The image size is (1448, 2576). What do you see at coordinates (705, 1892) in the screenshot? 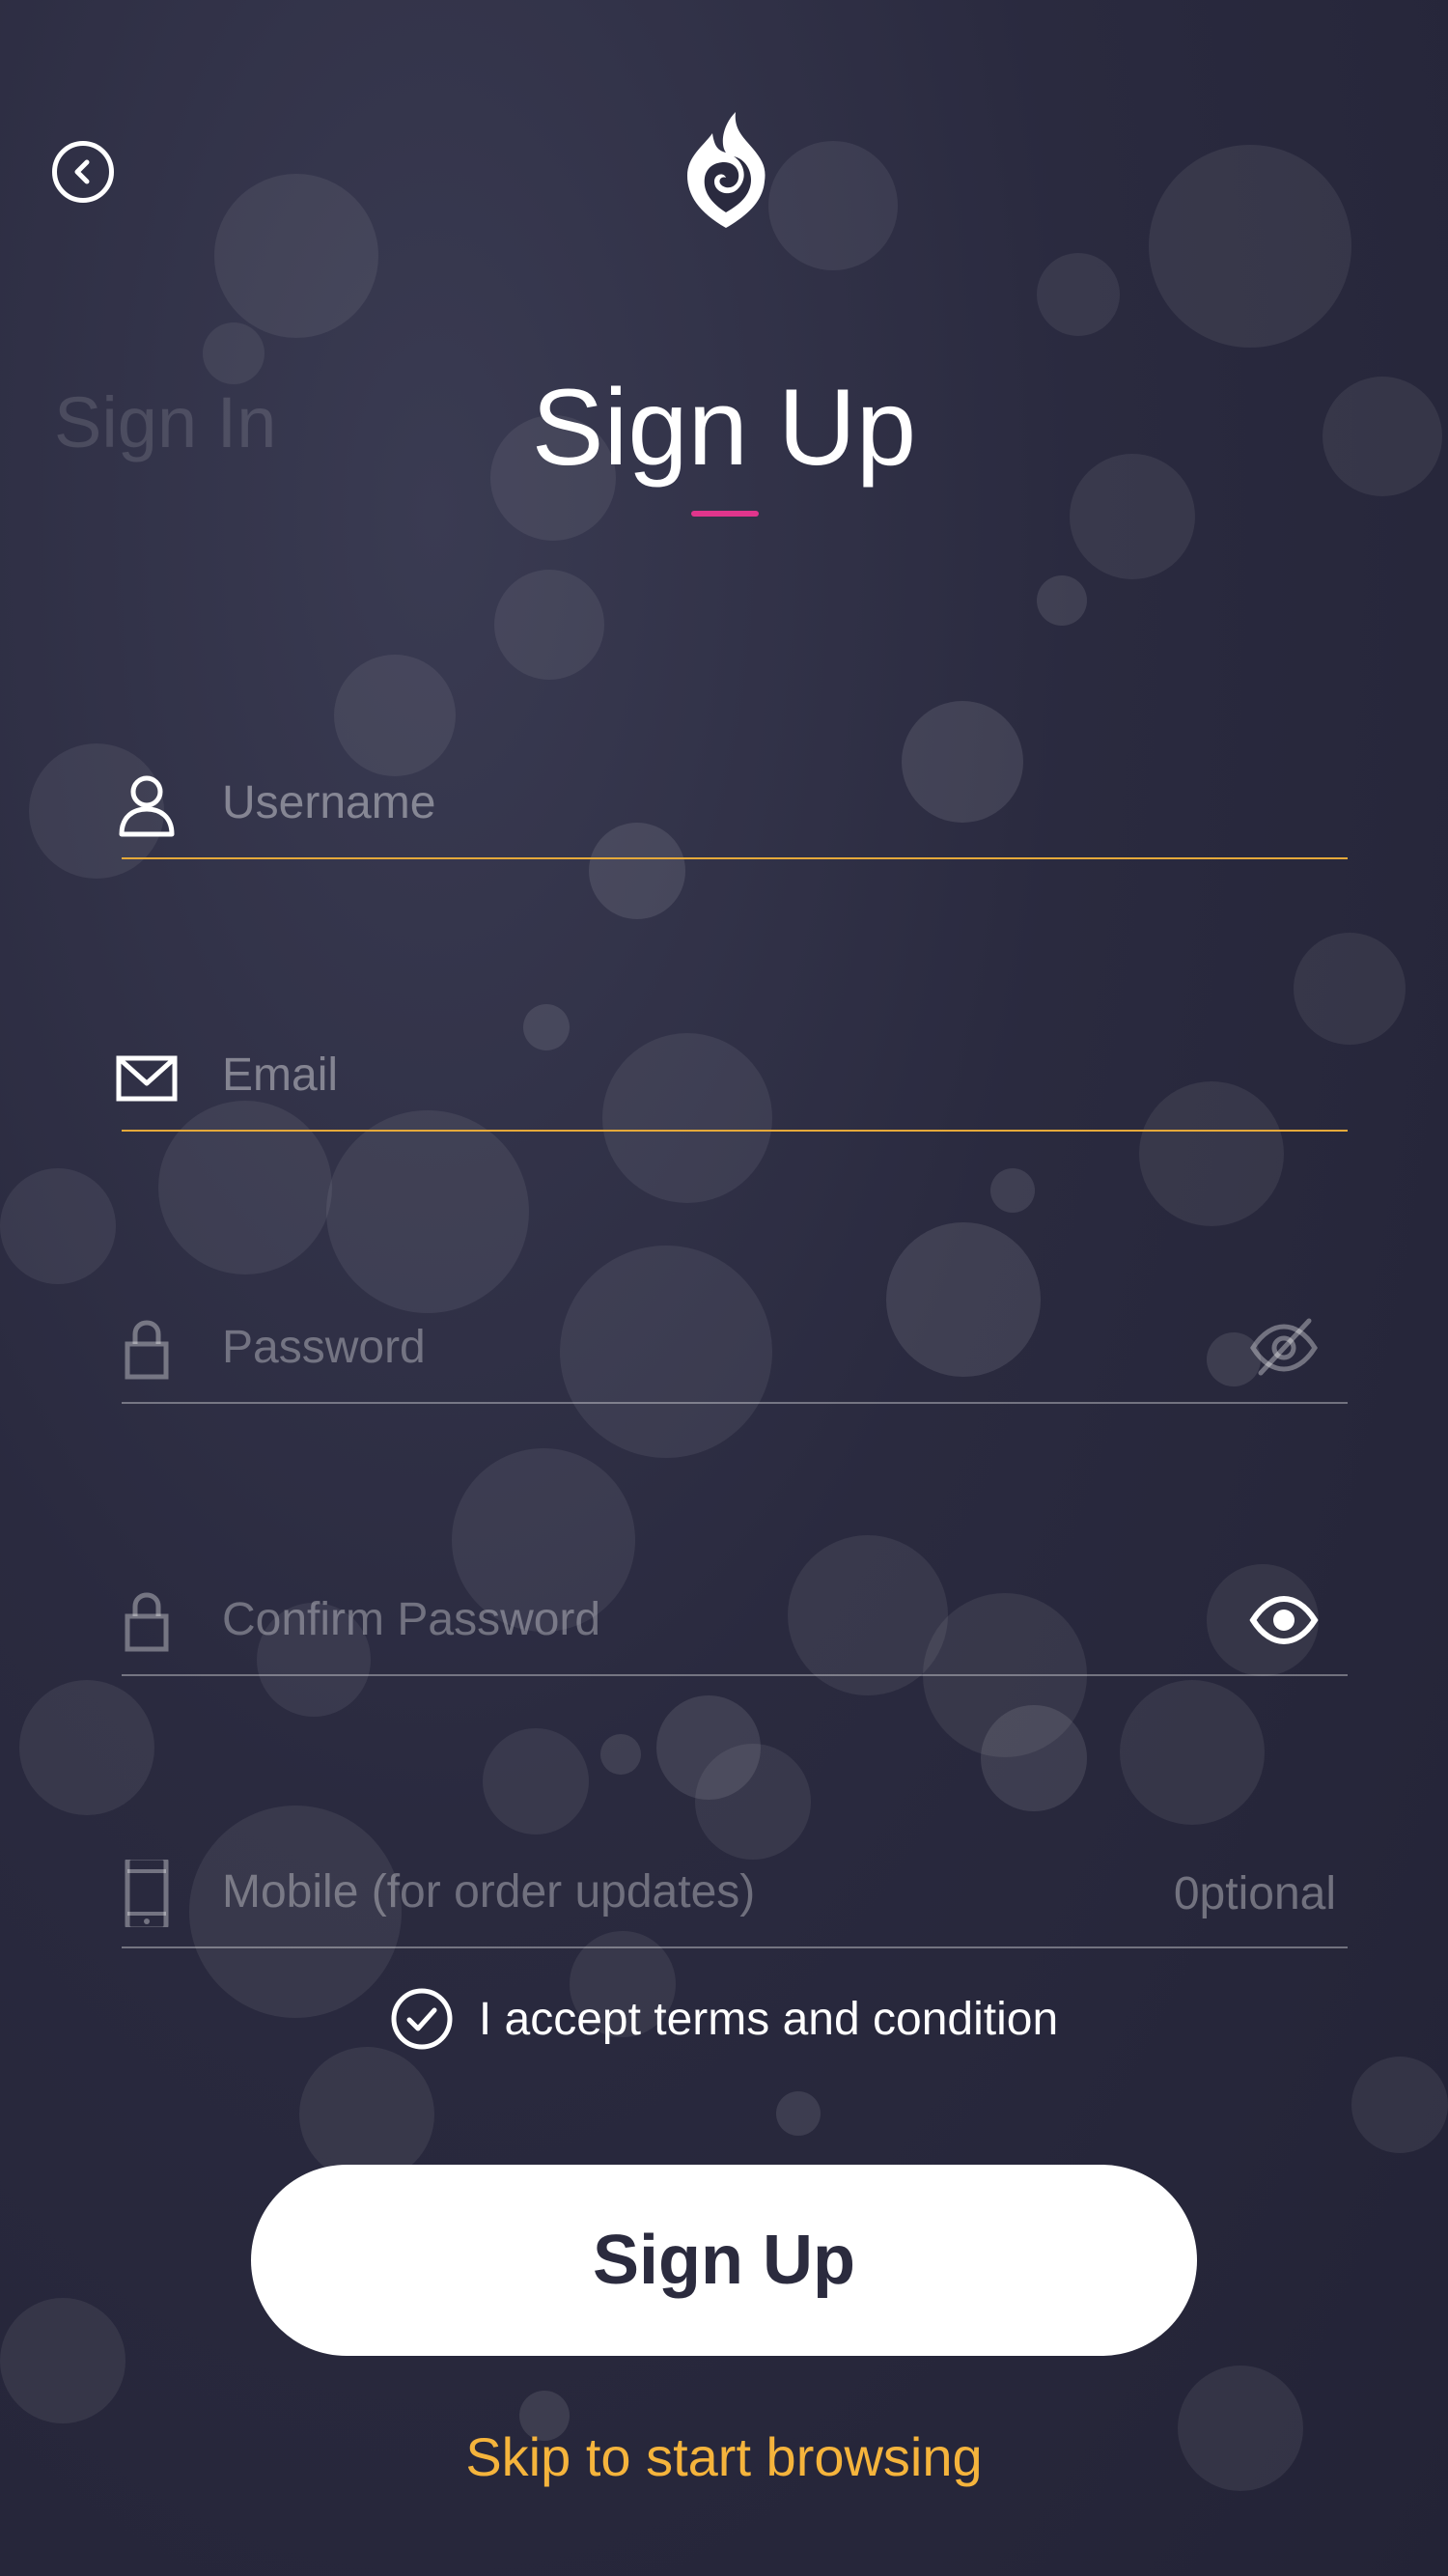
I see `mobile-input` at bounding box center [705, 1892].